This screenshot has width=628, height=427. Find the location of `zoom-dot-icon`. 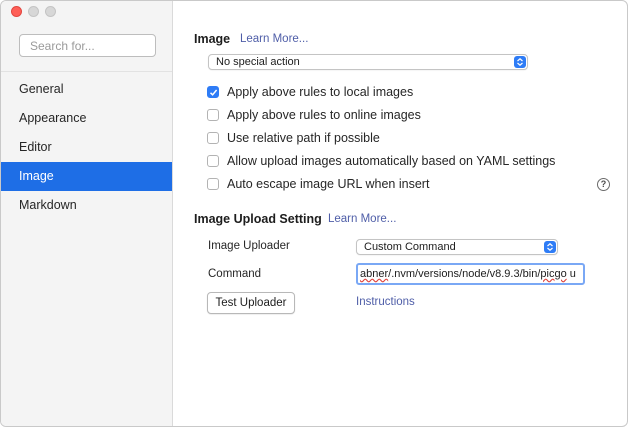

zoom-dot-icon is located at coordinates (50, 11).